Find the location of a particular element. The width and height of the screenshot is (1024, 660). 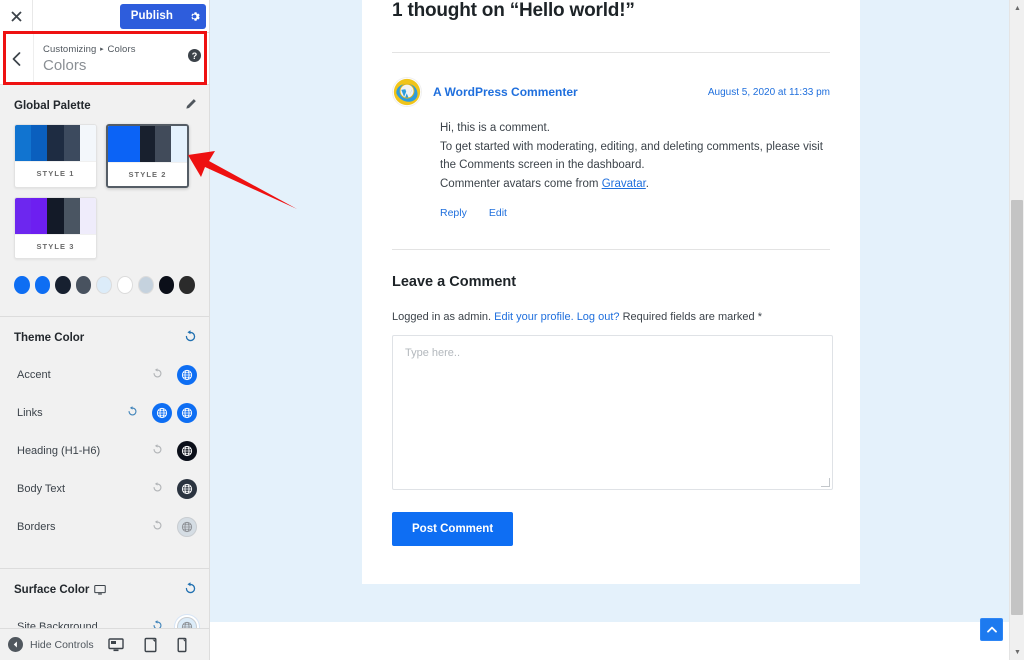

gear-icon is located at coordinates (194, 16).